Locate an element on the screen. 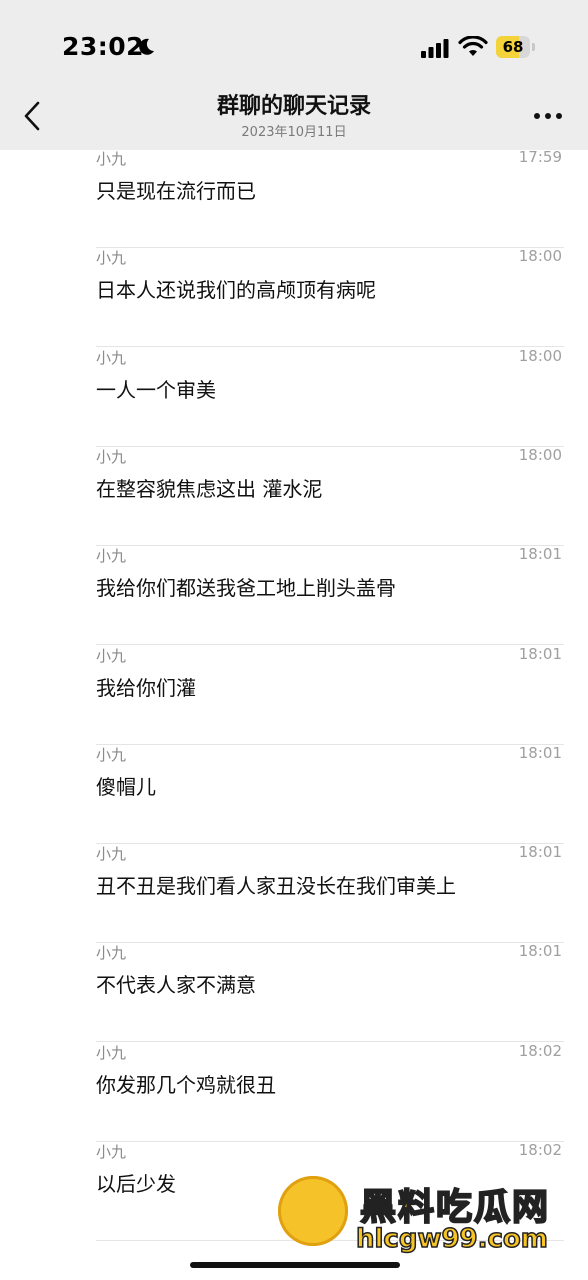 The image size is (588, 1280). message-item: 小九 17:59 只是现在流行而已 is located at coordinates (330, 199).